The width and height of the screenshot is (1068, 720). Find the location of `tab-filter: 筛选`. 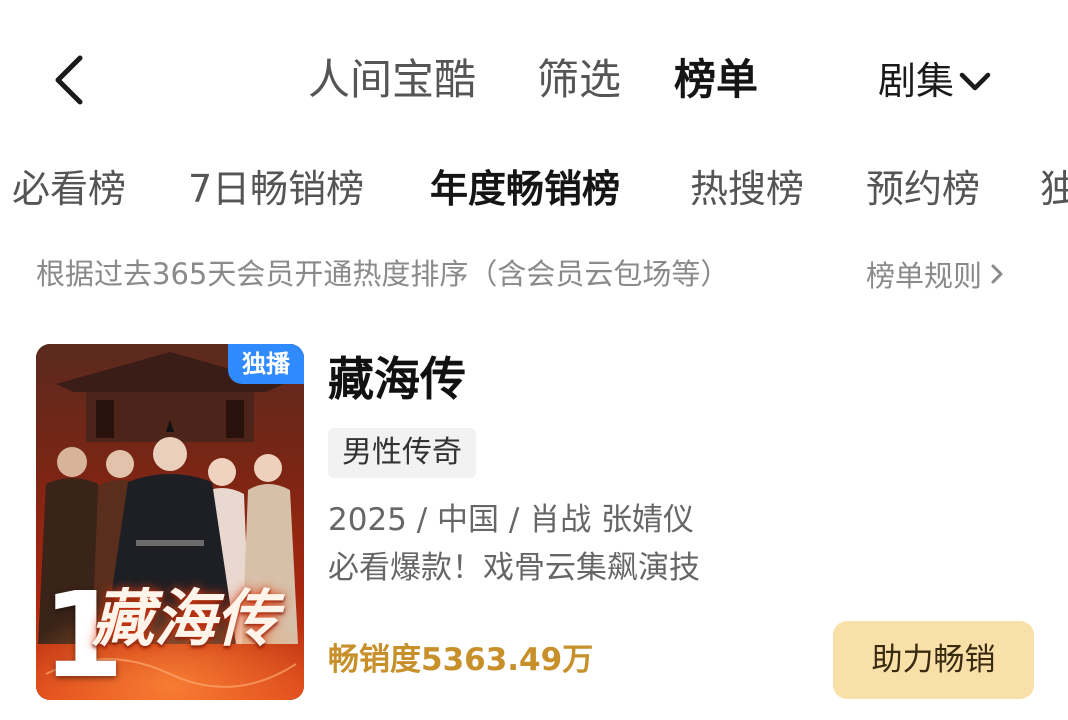

tab-filter: 筛选 is located at coordinates (579, 80).